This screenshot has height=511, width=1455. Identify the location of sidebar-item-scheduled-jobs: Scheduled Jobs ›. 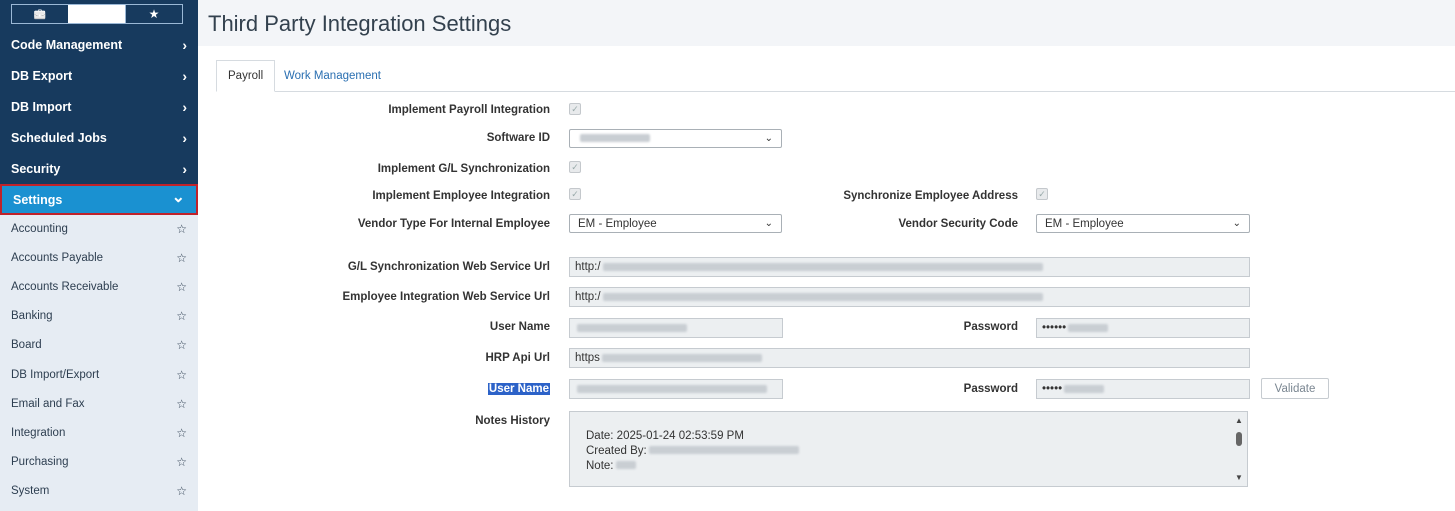
(99, 138).